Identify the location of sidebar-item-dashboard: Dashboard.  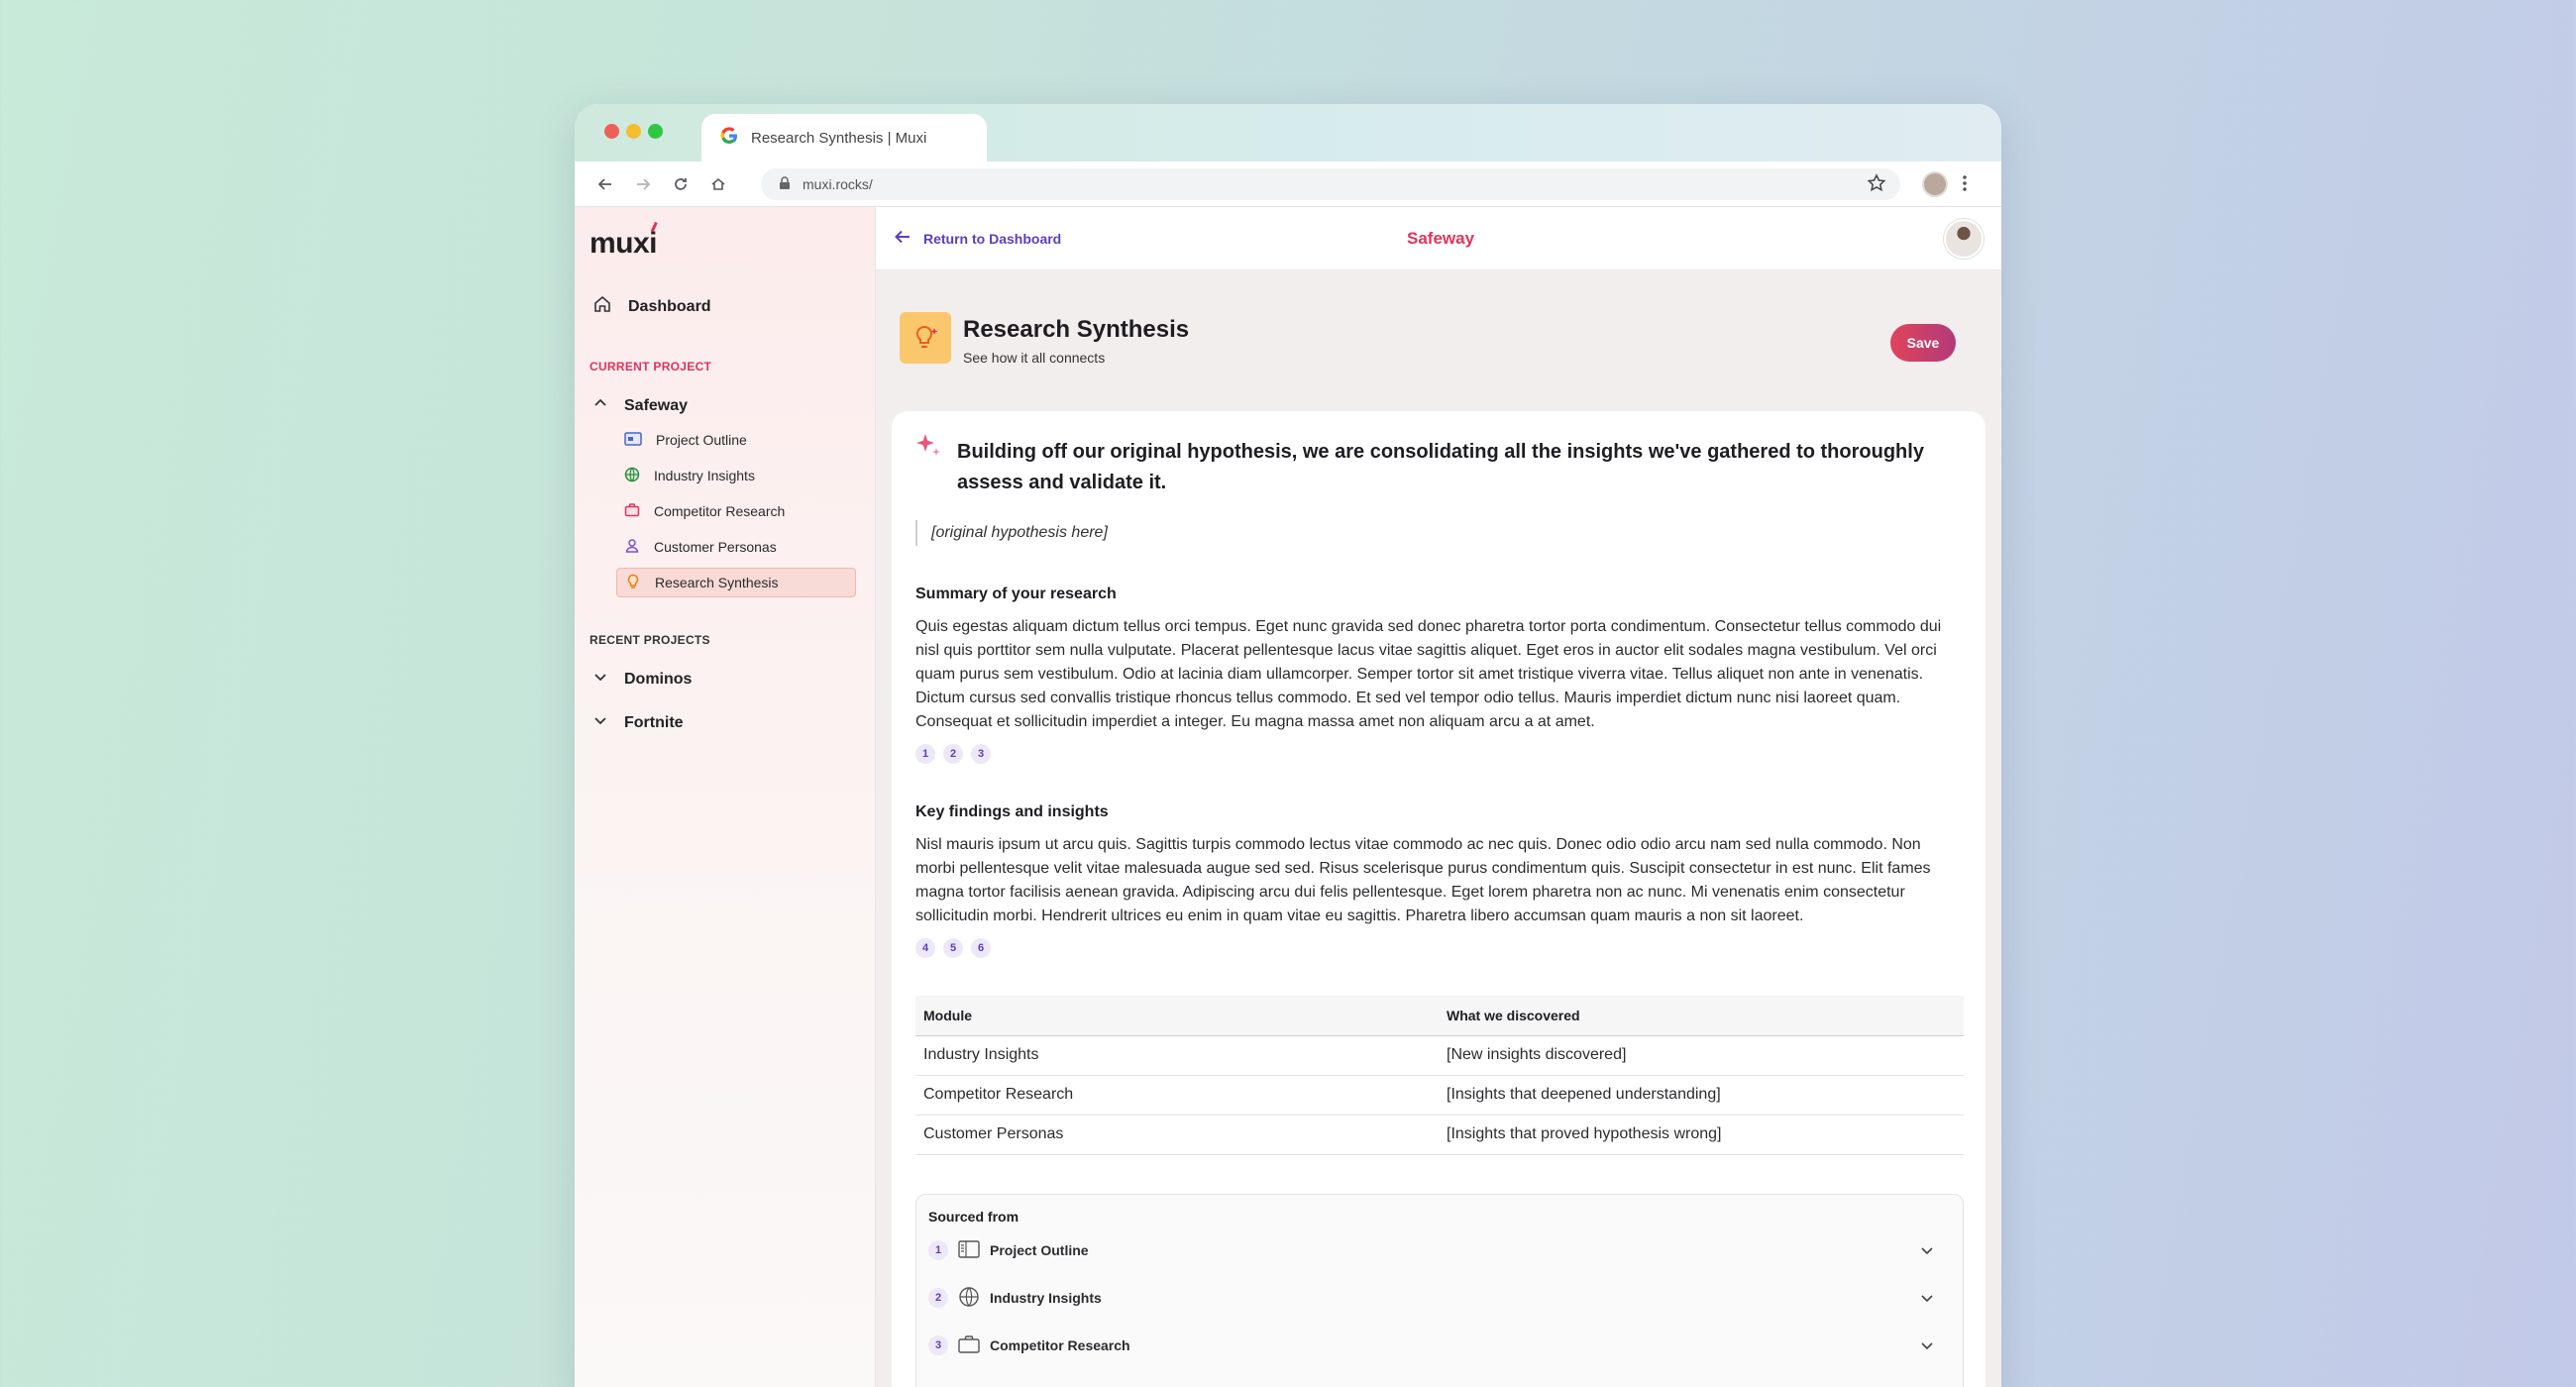
(651, 306).